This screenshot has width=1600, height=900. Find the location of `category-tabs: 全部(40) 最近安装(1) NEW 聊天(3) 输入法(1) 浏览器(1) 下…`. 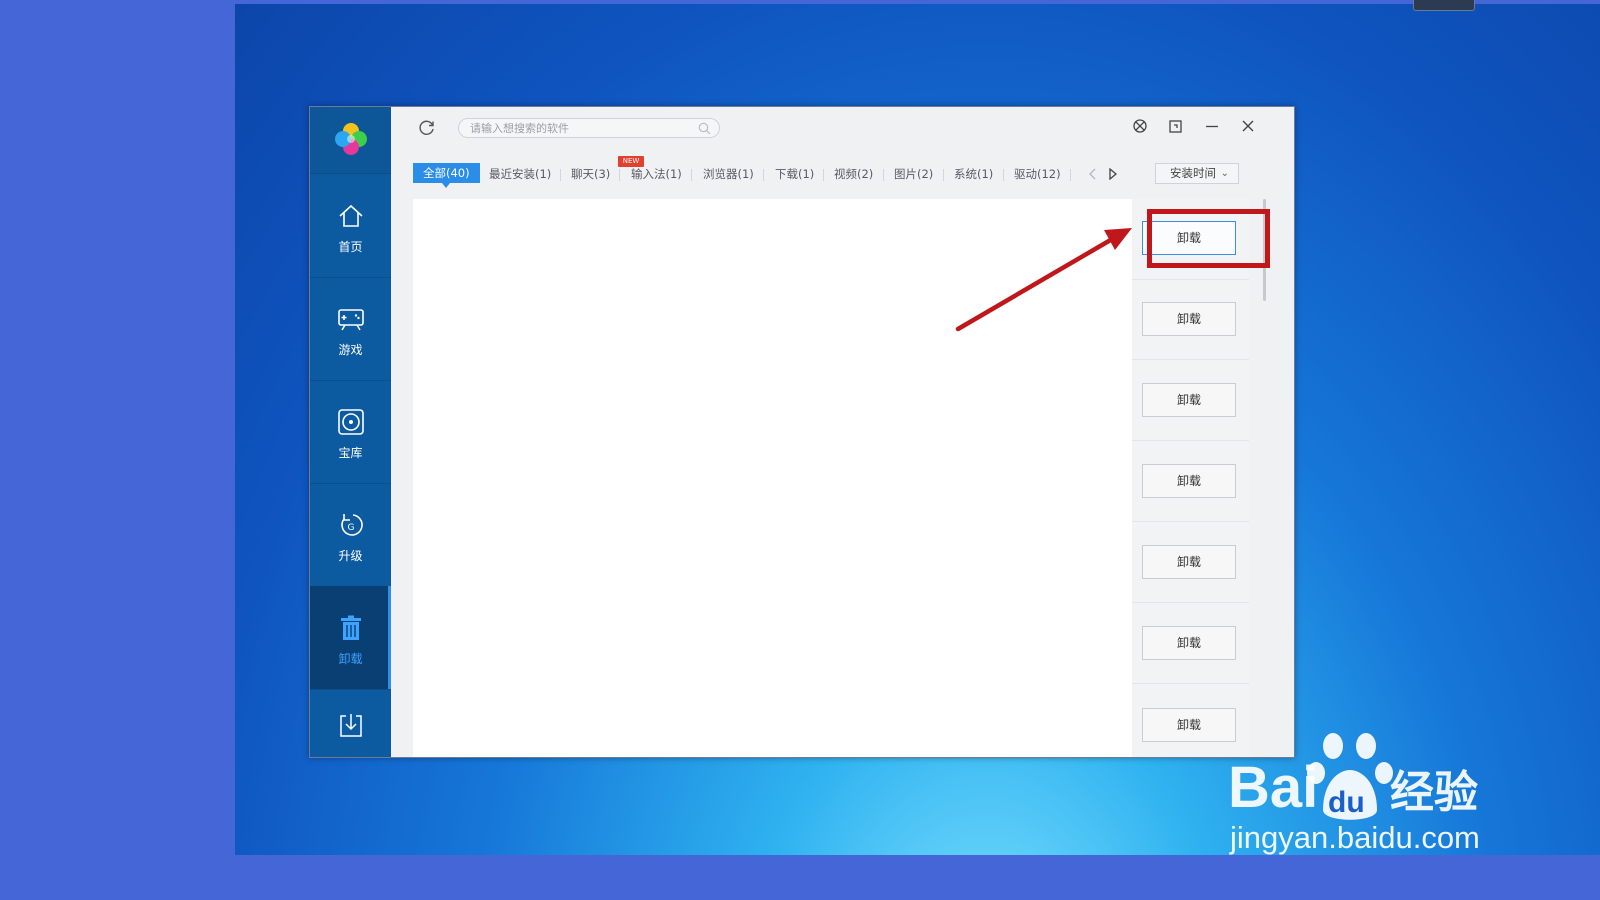

category-tabs: 全部(40) 最近安装(1) NEW 聊天(3) 输入法(1) 浏览器(1) 下… is located at coordinates (842, 172).